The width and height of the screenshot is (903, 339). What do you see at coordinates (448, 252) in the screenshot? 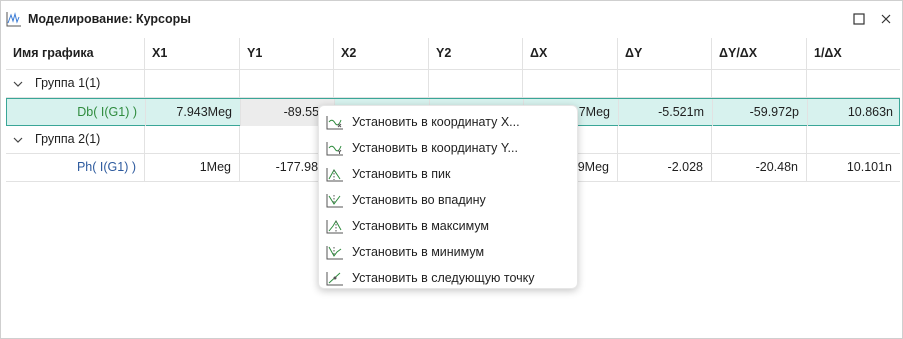
I see `menu-item-set-min: Установить в минимум` at bounding box center [448, 252].